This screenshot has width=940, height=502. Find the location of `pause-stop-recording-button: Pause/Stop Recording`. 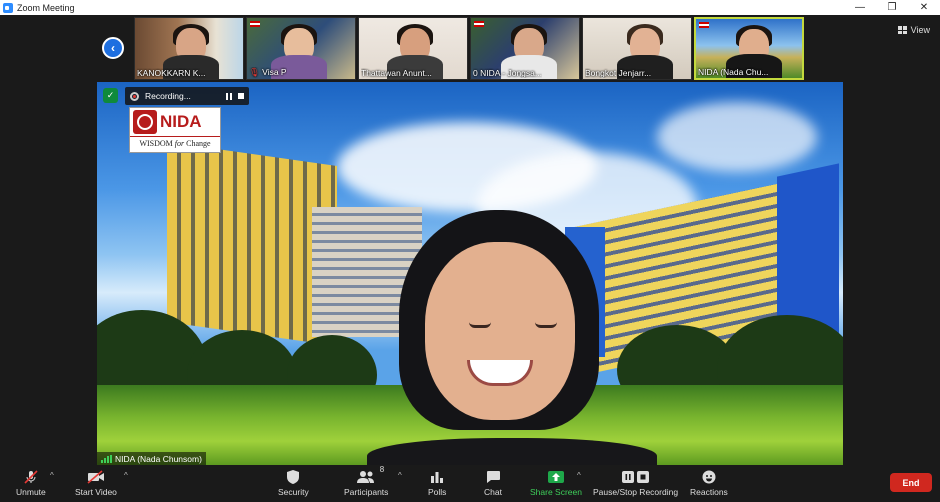

pause-stop-recording-button: Pause/Stop Recording is located at coordinates (635, 482).